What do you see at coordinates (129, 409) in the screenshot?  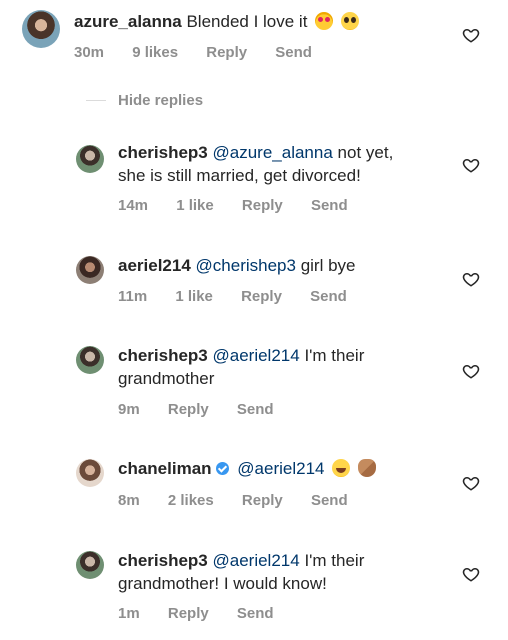 I see `timestamp: 9m` at bounding box center [129, 409].